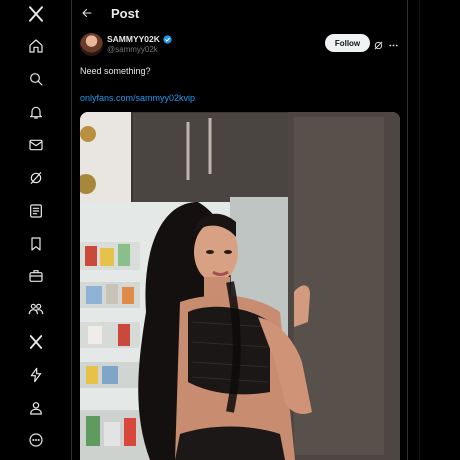  What do you see at coordinates (439, 230) in the screenshot?
I see `right-column-edge` at bounding box center [439, 230].